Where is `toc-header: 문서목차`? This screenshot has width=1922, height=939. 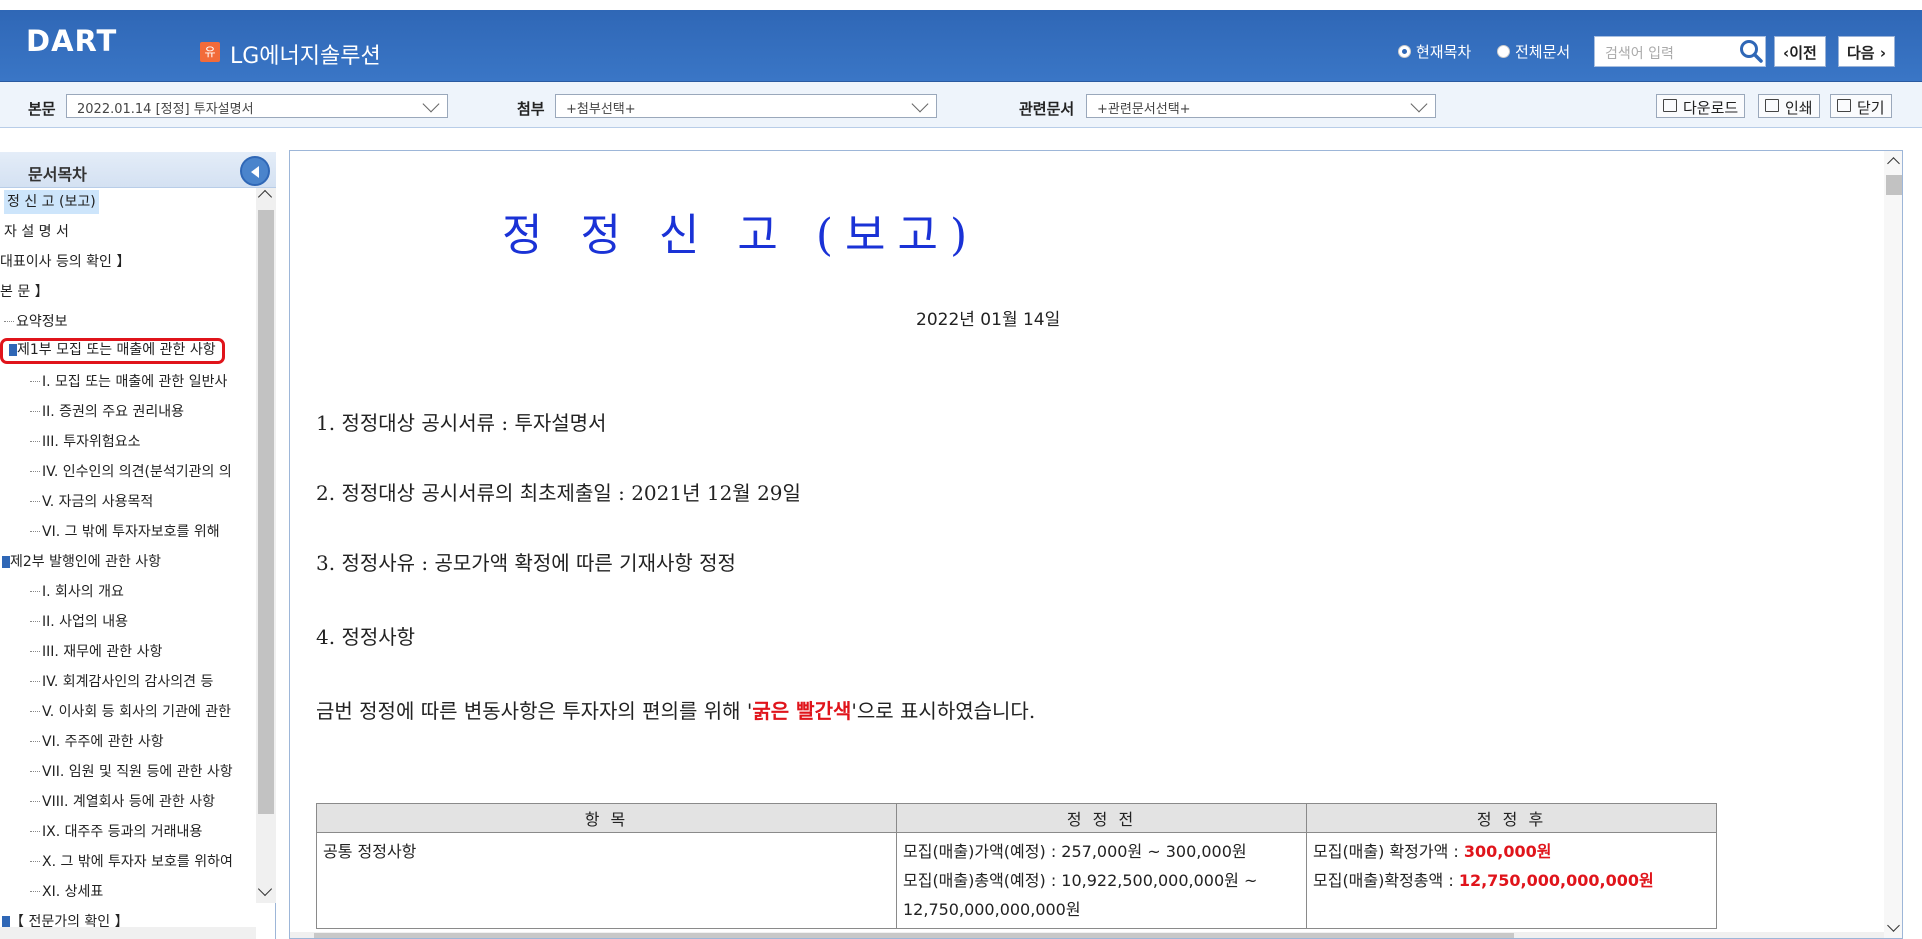 toc-header: 문서목차 is located at coordinates (138, 170).